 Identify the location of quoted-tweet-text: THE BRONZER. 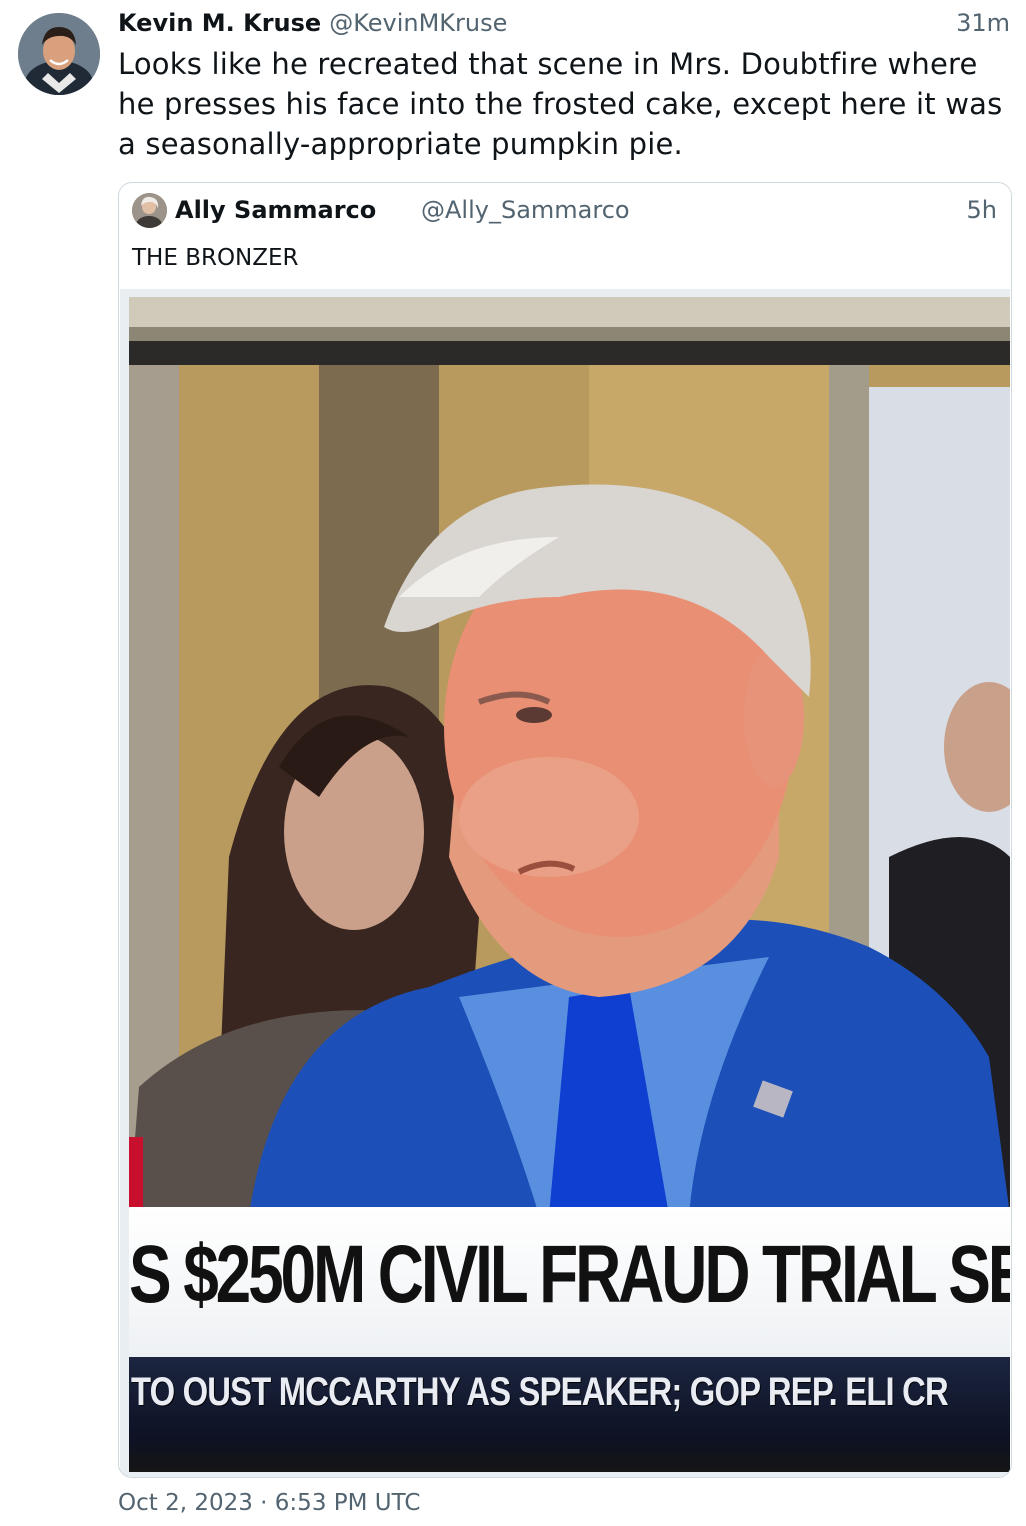
(215, 258).